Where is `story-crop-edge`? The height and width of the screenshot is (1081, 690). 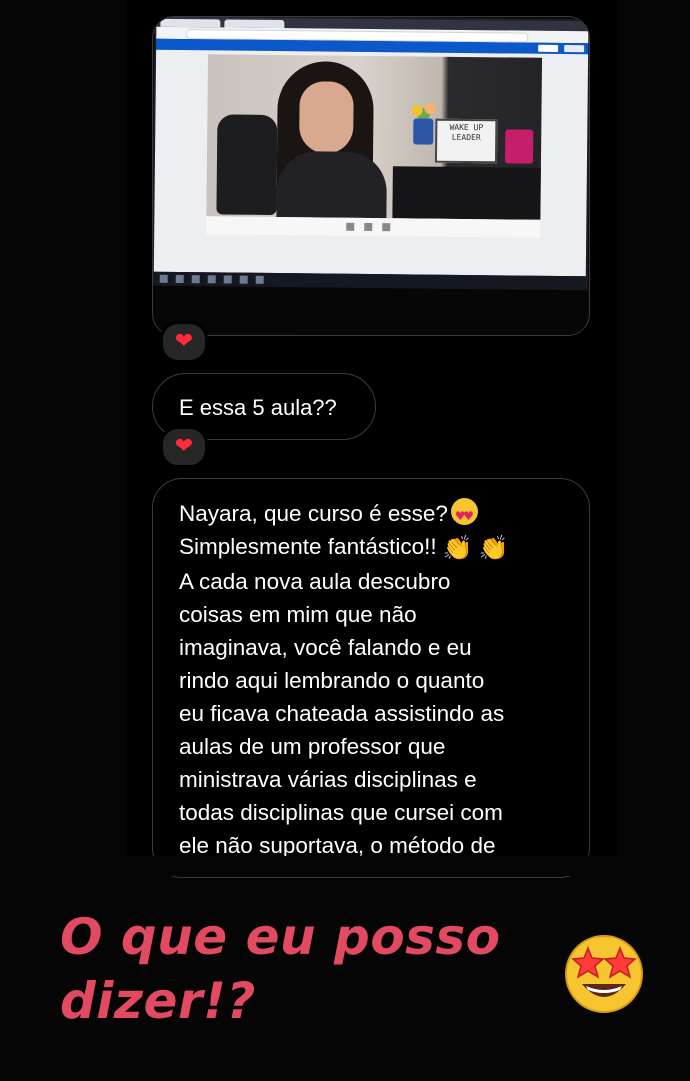
story-crop-edge is located at coordinates (372, 866).